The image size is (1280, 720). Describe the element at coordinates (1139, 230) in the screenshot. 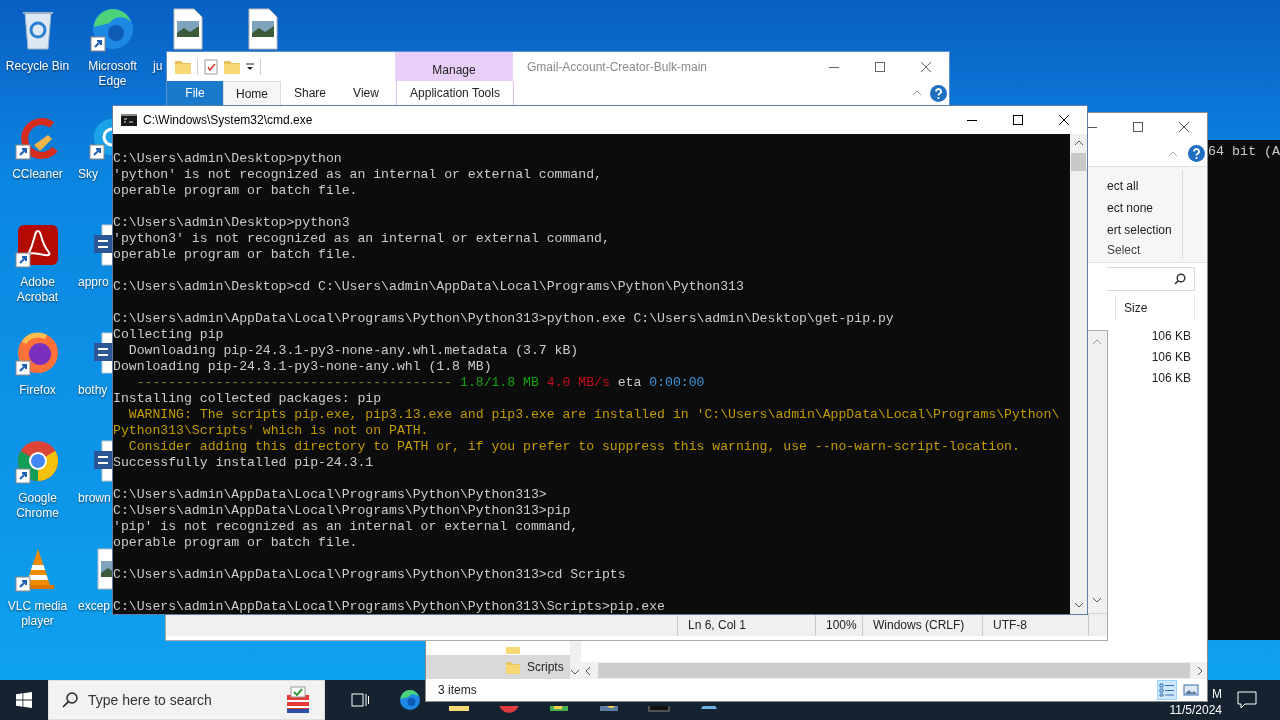

I see `ribbon-command: ert selection` at that location.